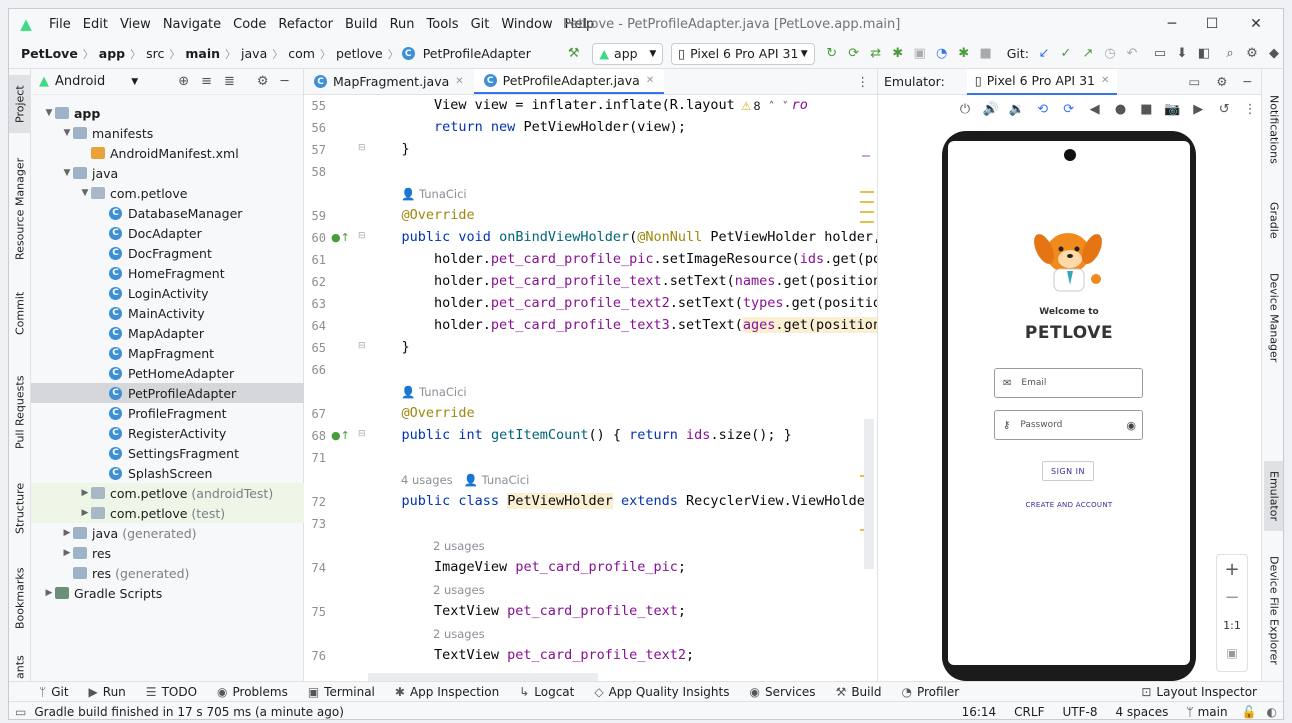 This screenshot has width=1292, height=723. Describe the element at coordinates (1212, 24) in the screenshot. I see `maximize-button: ☐` at that location.